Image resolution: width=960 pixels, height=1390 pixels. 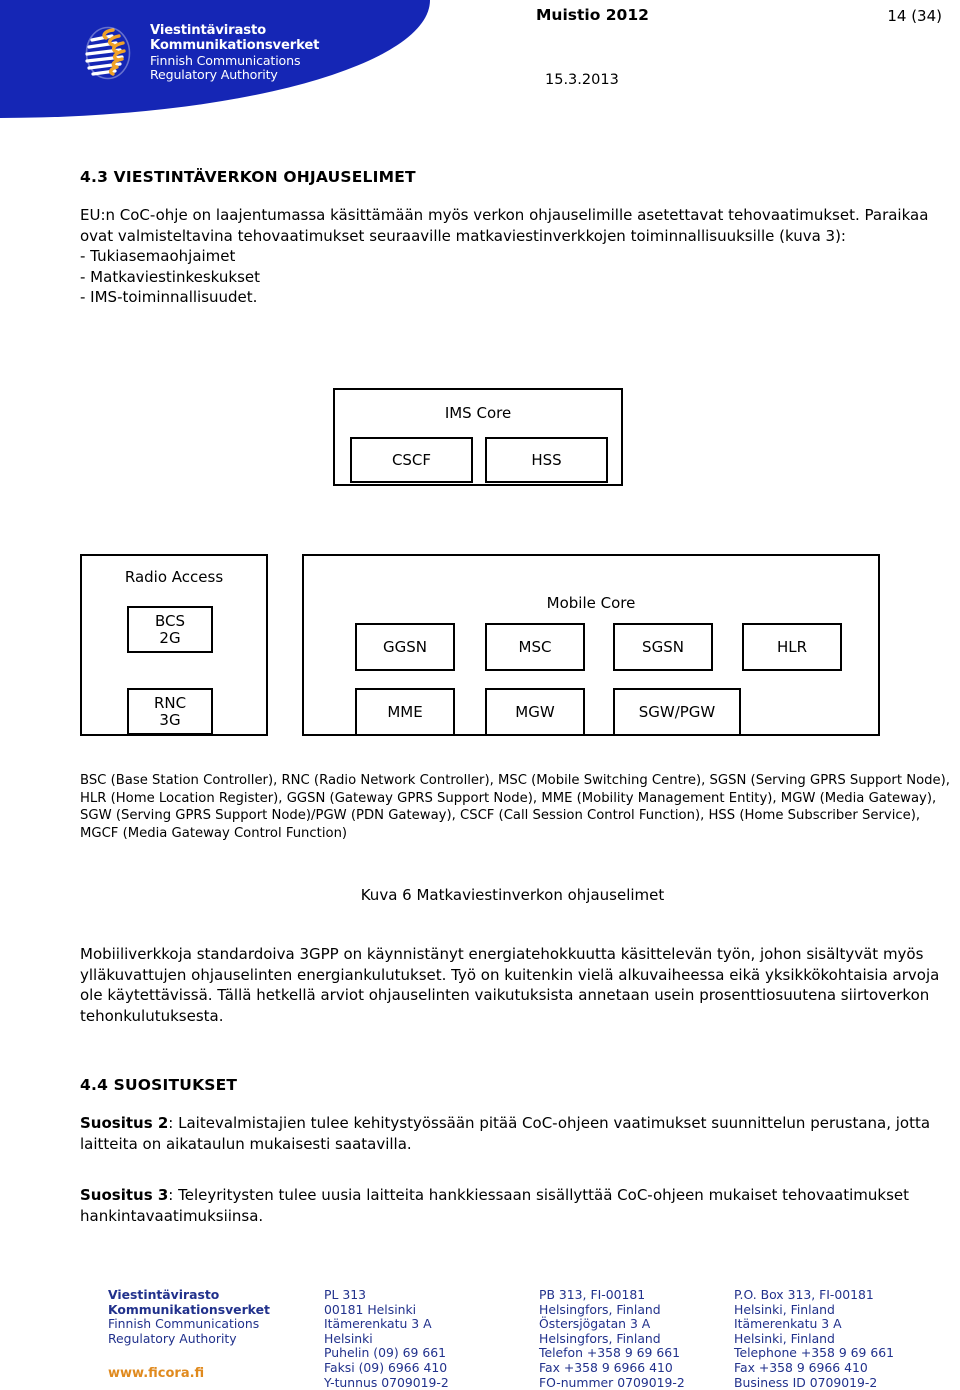 What do you see at coordinates (582, 80) in the screenshot?
I see `document-date: 15.3.2013` at bounding box center [582, 80].